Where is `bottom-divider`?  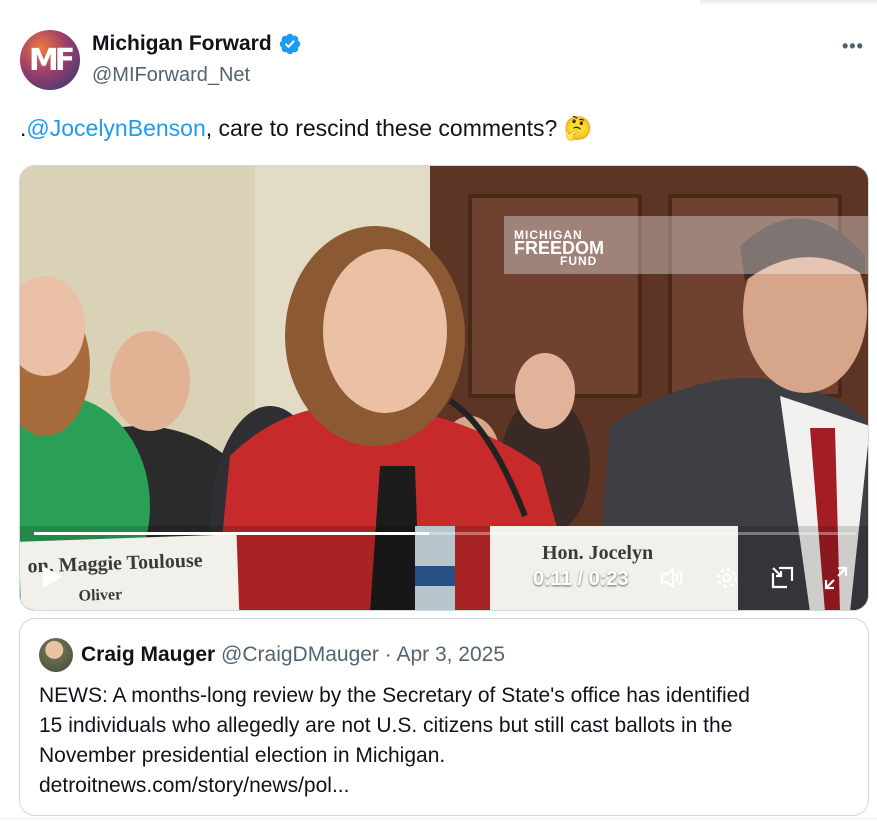 bottom-divider is located at coordinates (438, 818).